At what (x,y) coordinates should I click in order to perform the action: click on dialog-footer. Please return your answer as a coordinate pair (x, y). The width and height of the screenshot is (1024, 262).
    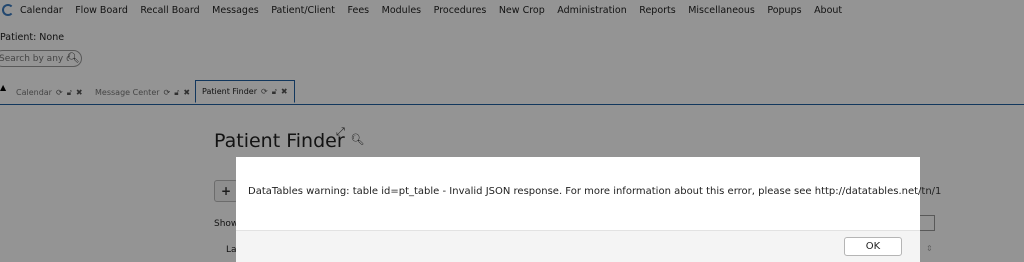
    Looking at the image, I should click on (578, 246).